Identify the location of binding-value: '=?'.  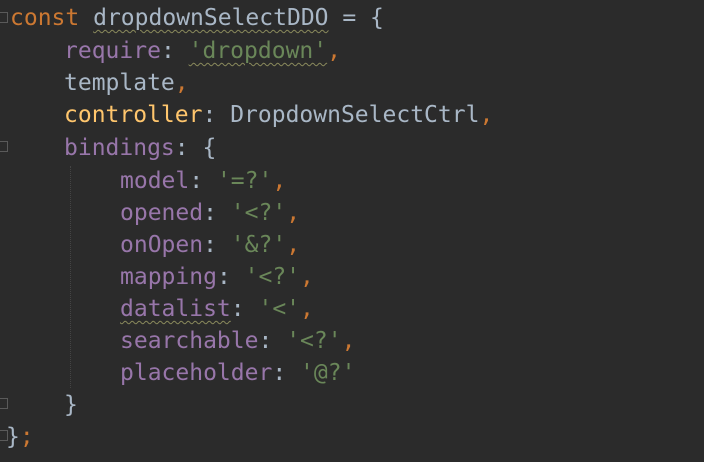
(244, 181).